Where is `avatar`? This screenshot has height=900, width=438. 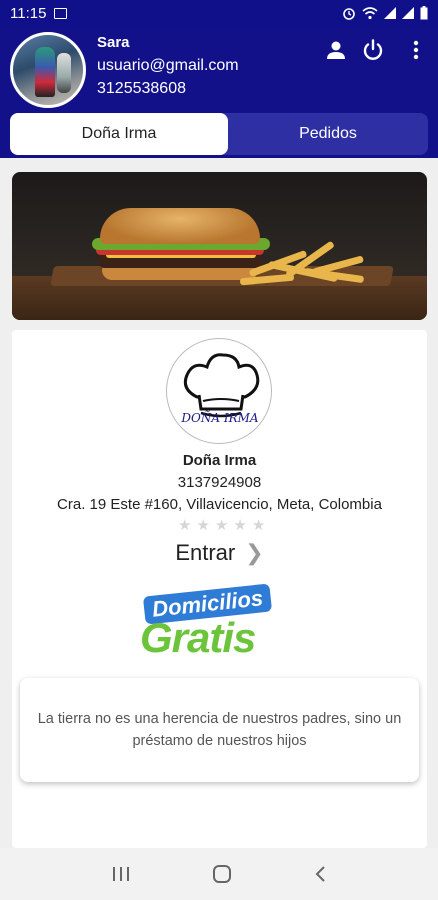 avatar is located at coordinates (48, 70).